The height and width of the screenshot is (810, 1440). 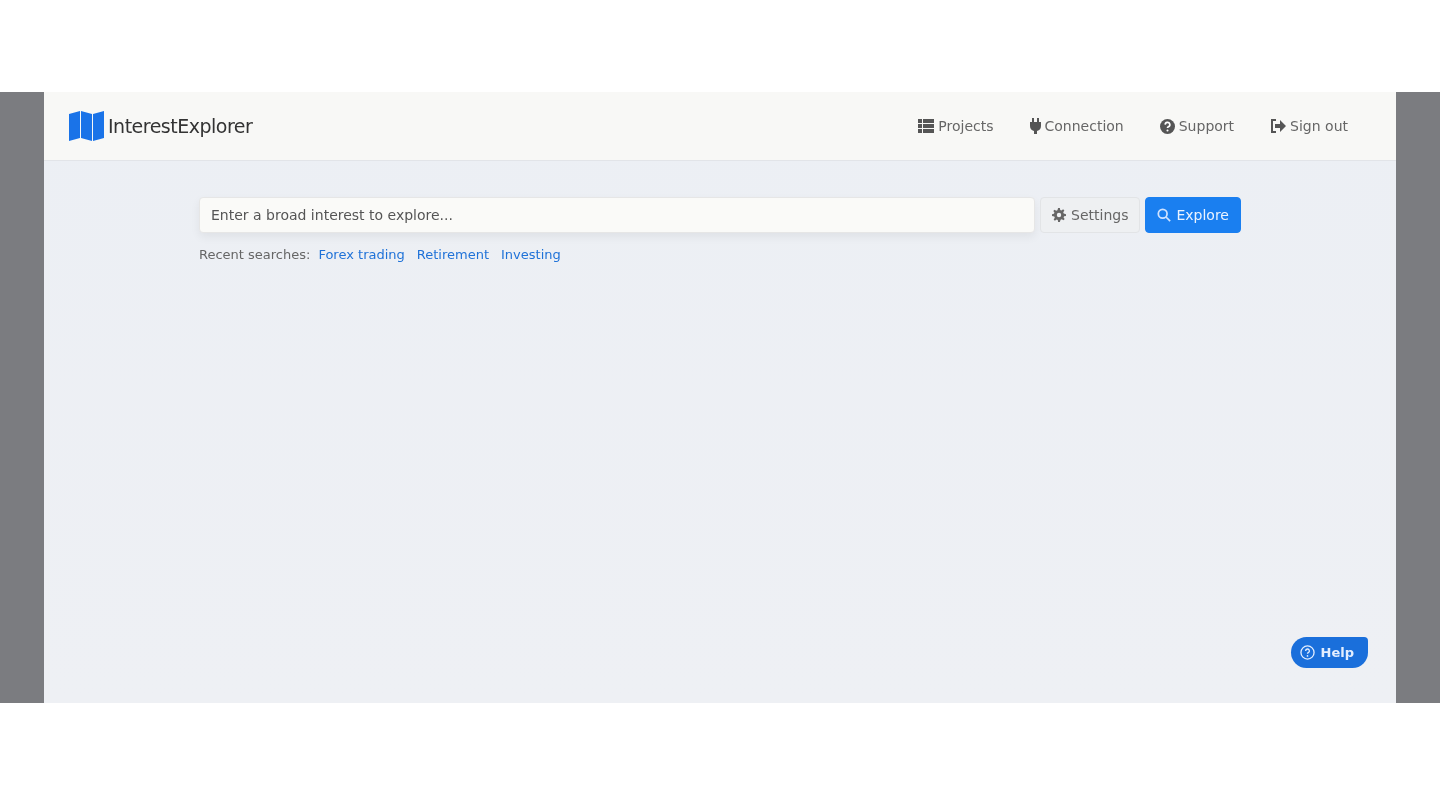 I want to click on settings-button: Settings, so click(x=1090, y=215).